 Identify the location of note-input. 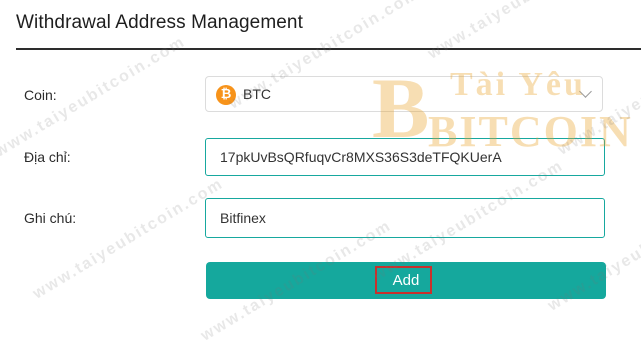
(405, 218).